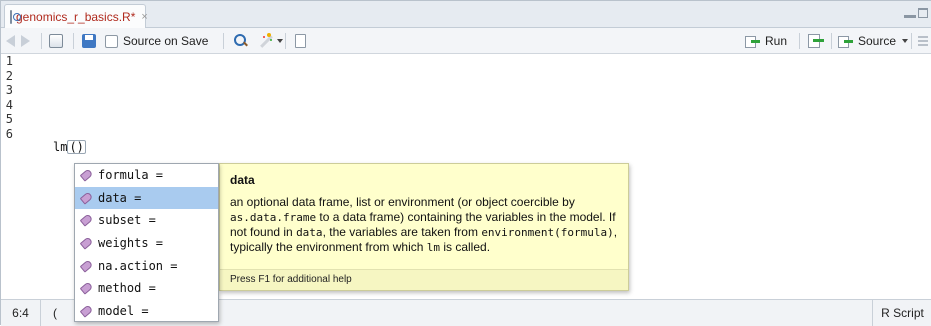 The height and width of the screenshot is (326, 931). What do you see at coordinates (138, 265) in the screenshot?
I see `completion-label: na.action =` at bounding box center [138, 265].